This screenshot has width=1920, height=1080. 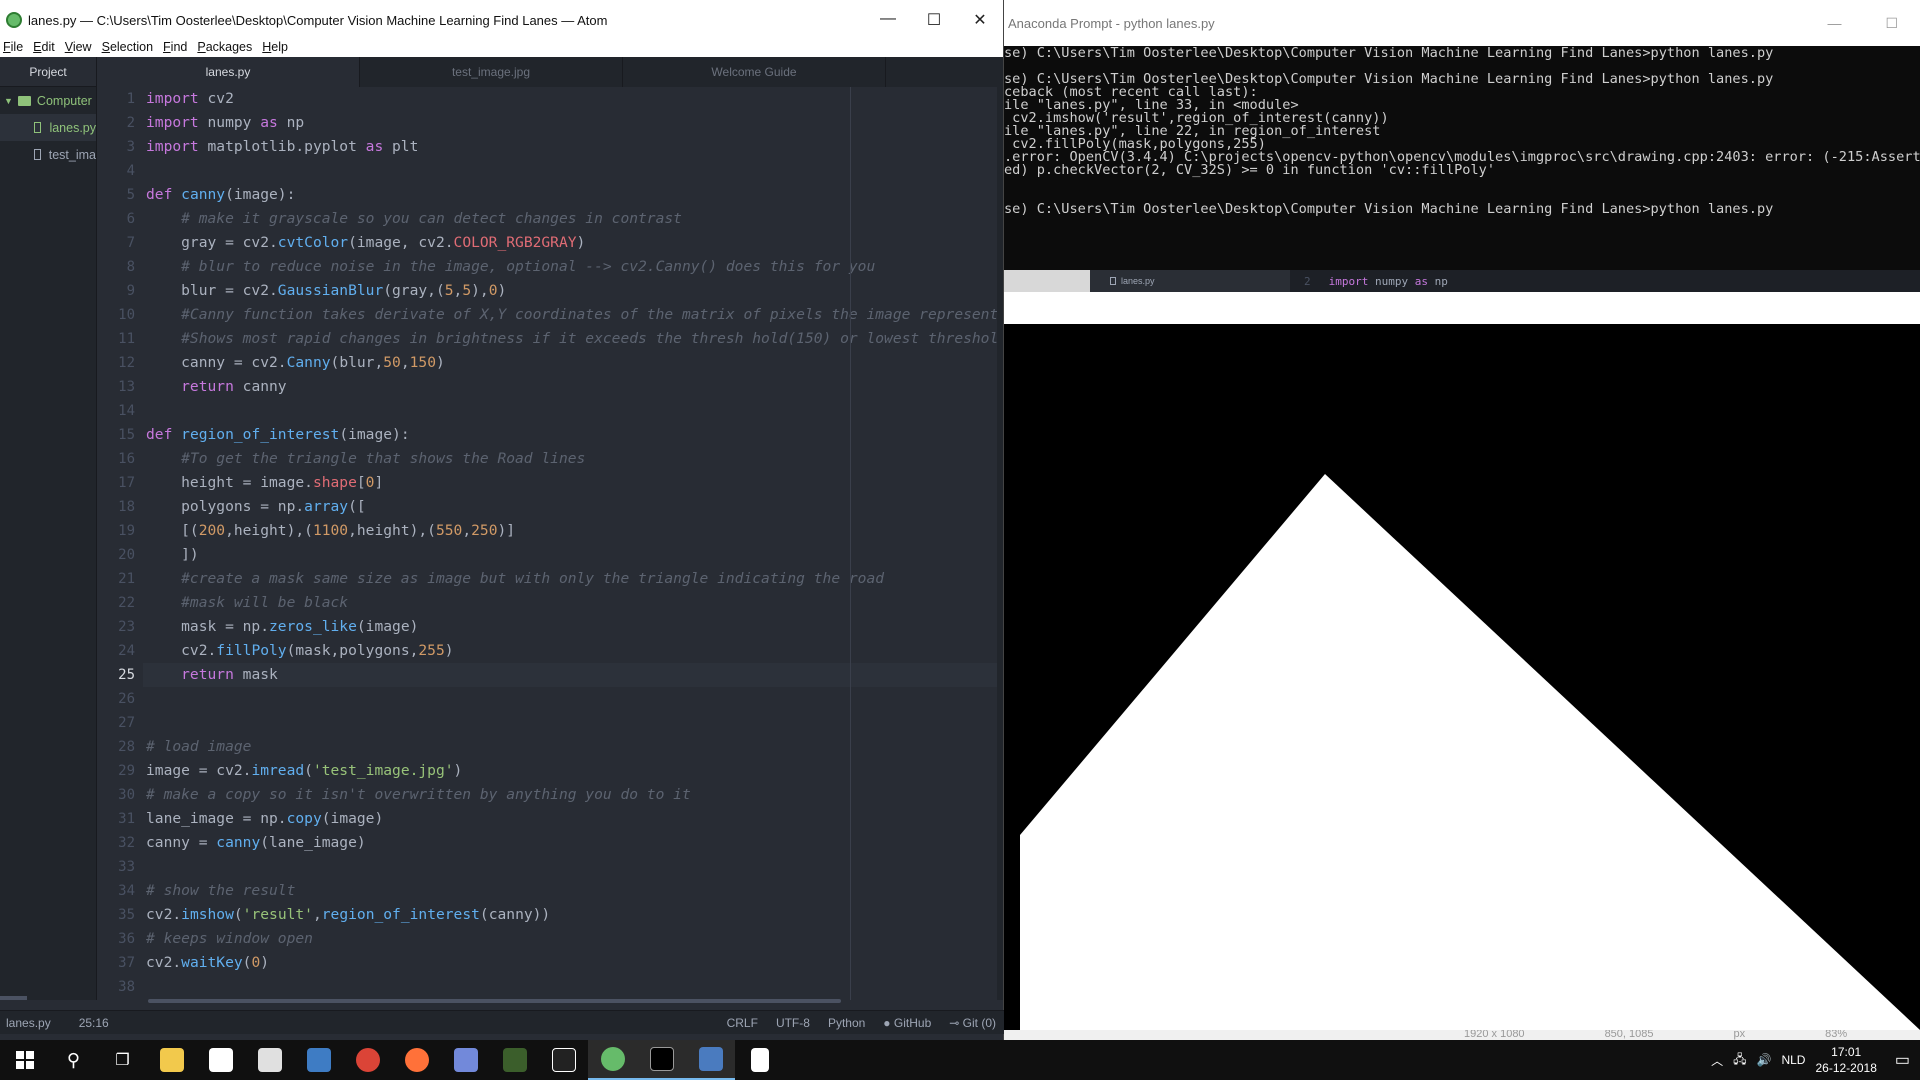 What do you see at coordinates (571, 123) in the screenshot?
I see `code-line: import numpy as np` at bounding box center [571, 123].